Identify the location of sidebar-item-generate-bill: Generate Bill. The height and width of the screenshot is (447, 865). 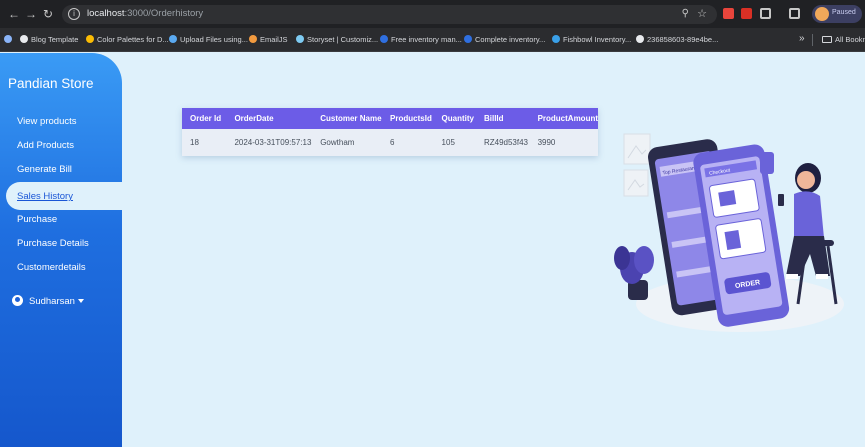
(44, 169).